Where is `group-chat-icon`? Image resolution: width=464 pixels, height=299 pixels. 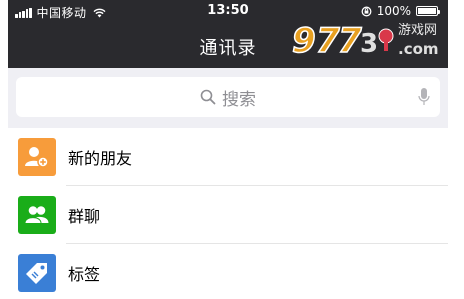 group-chat-icon is located at coordinates (37, 215).